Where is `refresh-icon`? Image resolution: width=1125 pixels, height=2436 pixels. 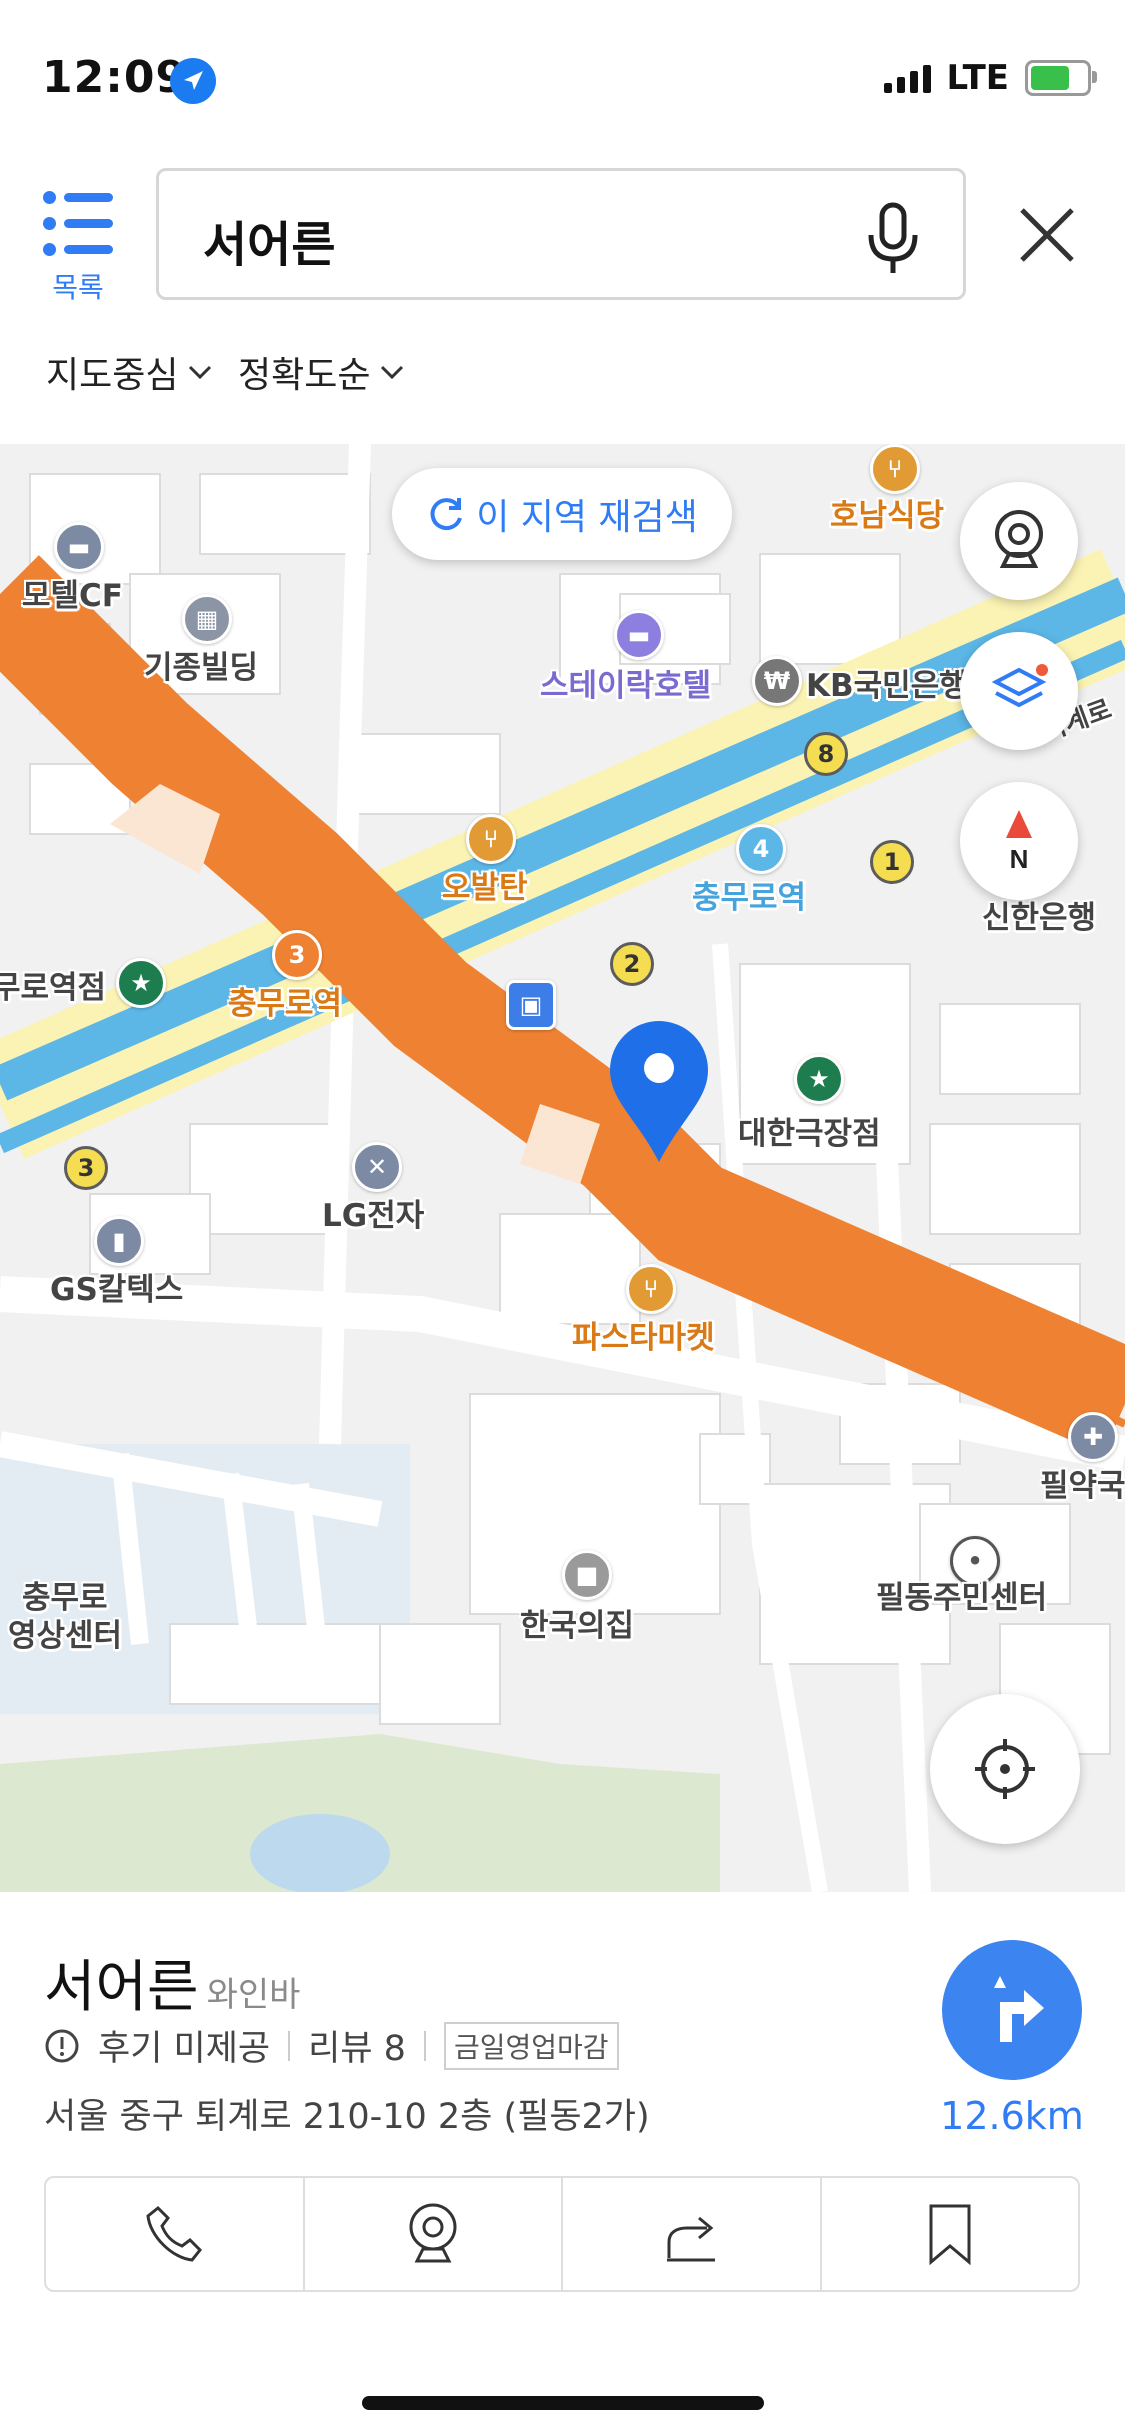
refresh-icon is located at coordinates (446, 514).